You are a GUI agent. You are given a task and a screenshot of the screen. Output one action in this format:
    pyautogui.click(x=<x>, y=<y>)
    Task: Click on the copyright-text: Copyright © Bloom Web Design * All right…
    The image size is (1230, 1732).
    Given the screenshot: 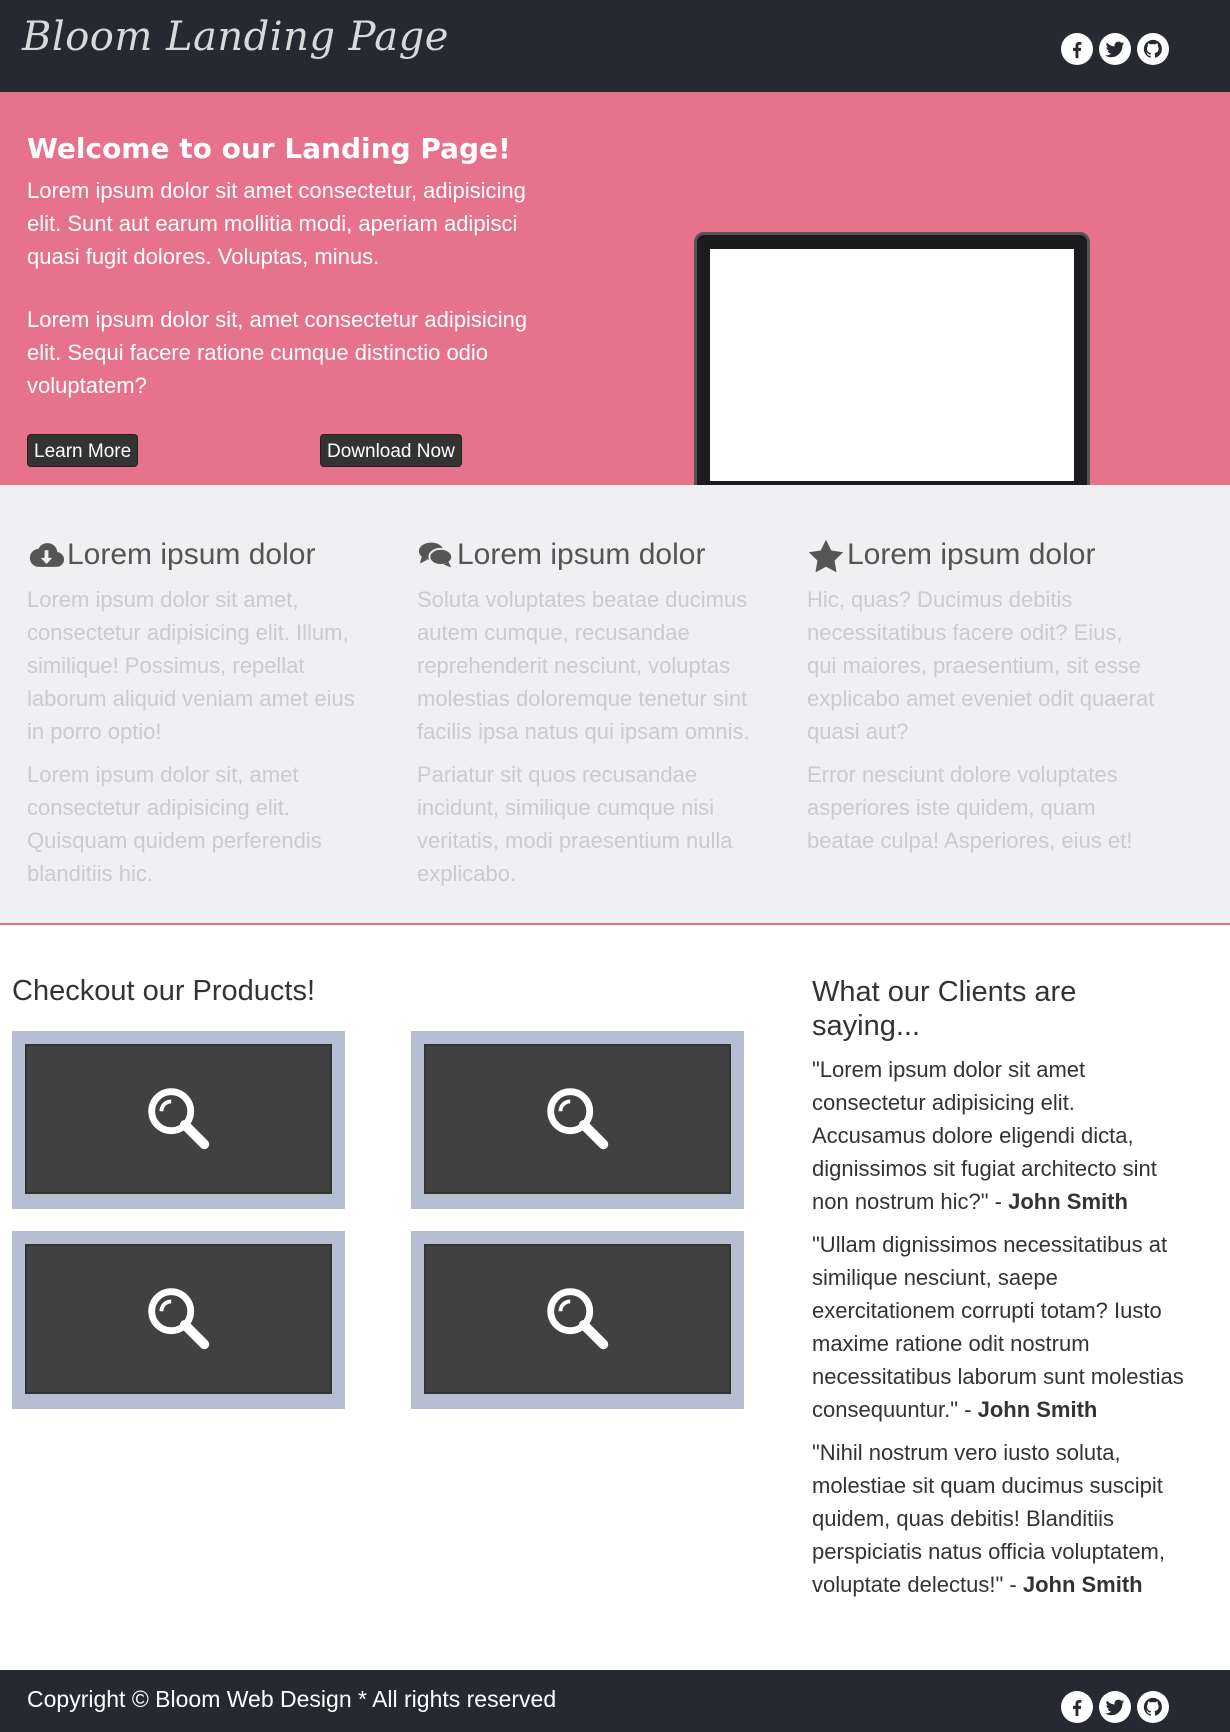 What is the action you would take?
    pyautogui.click(x=292, y=1699)
    